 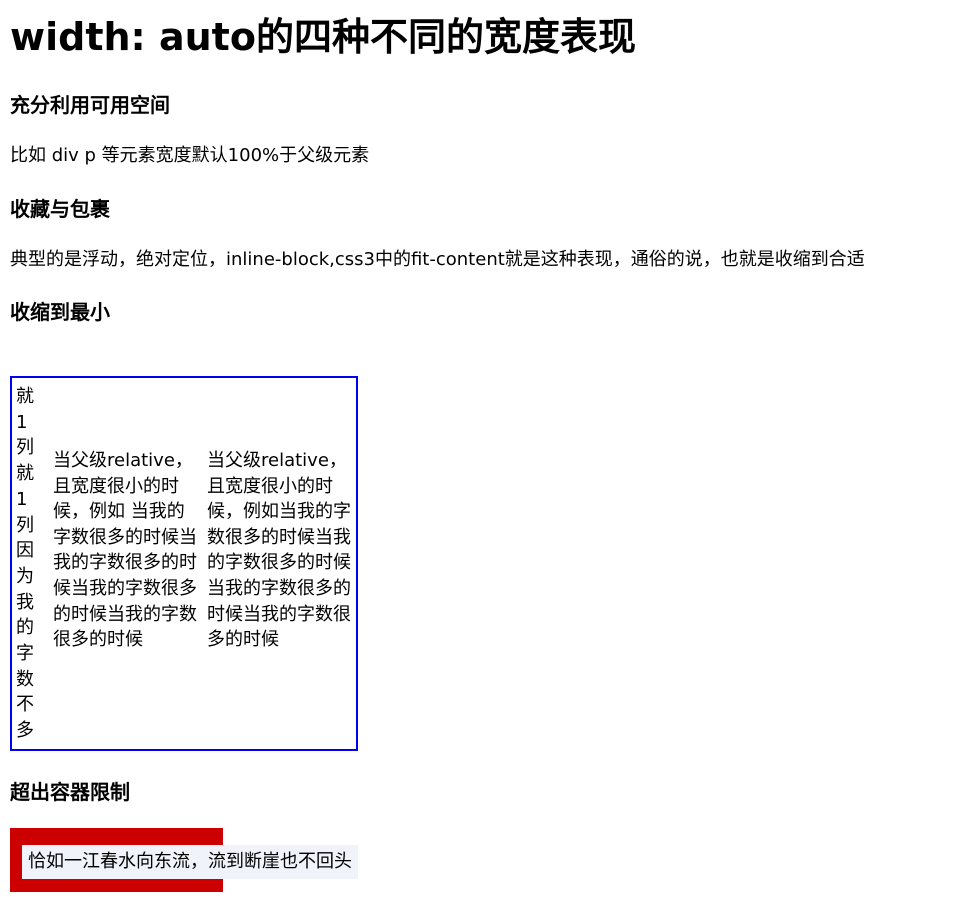 I want to click on page-title: width: auto的四种不同的宽度表现, so click(x=323, y=37).